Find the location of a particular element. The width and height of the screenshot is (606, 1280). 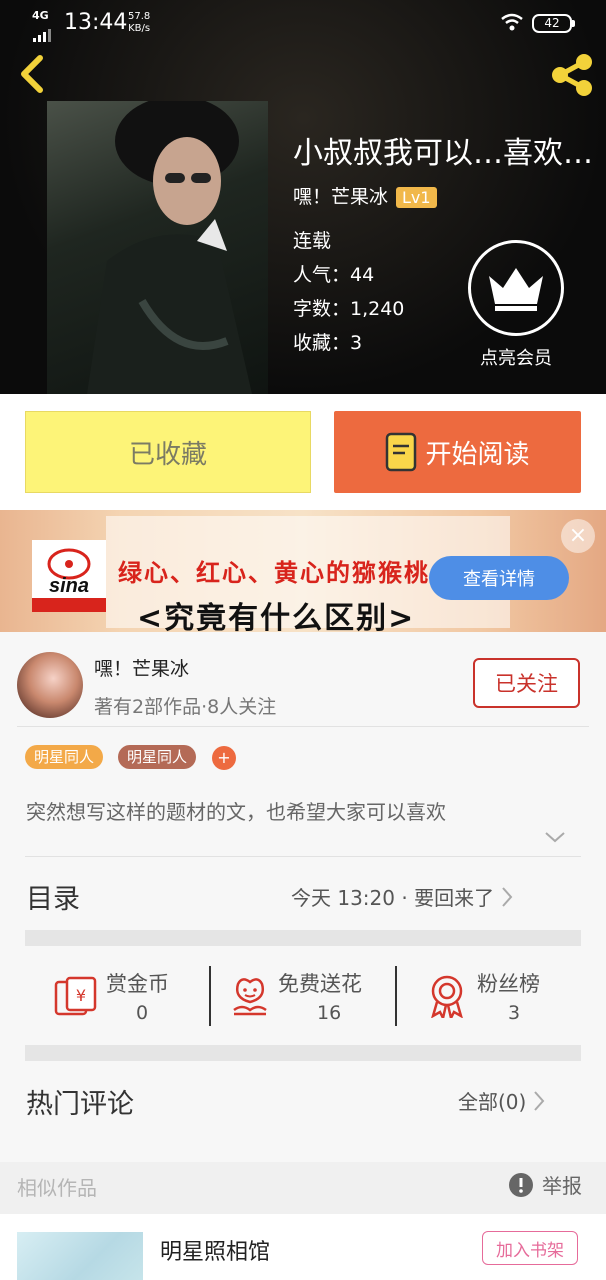

flower-icon is located at coordinates (250, 997).